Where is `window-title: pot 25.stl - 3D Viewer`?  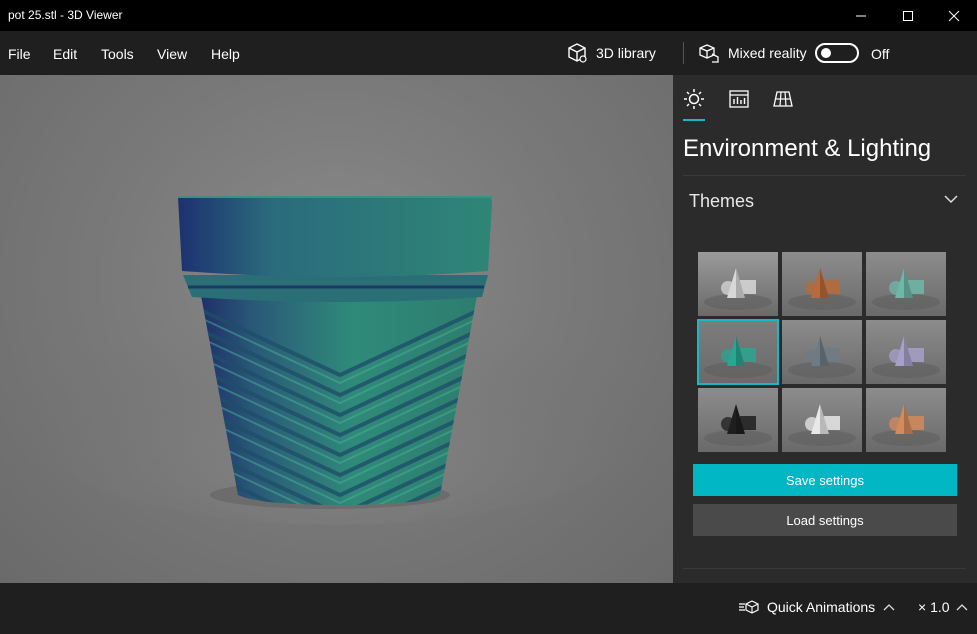
window-title: pot 25.stl - 3D Viewer is located at coordinates (65, 15).